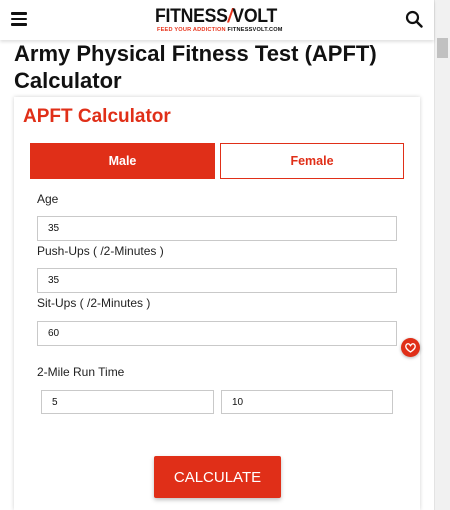 This screenshot has width=450, height=510. Describe the element at coordinates (81, 372) in the screenshot. I see `run-time-label: 2-Mile Run Time` at that location.